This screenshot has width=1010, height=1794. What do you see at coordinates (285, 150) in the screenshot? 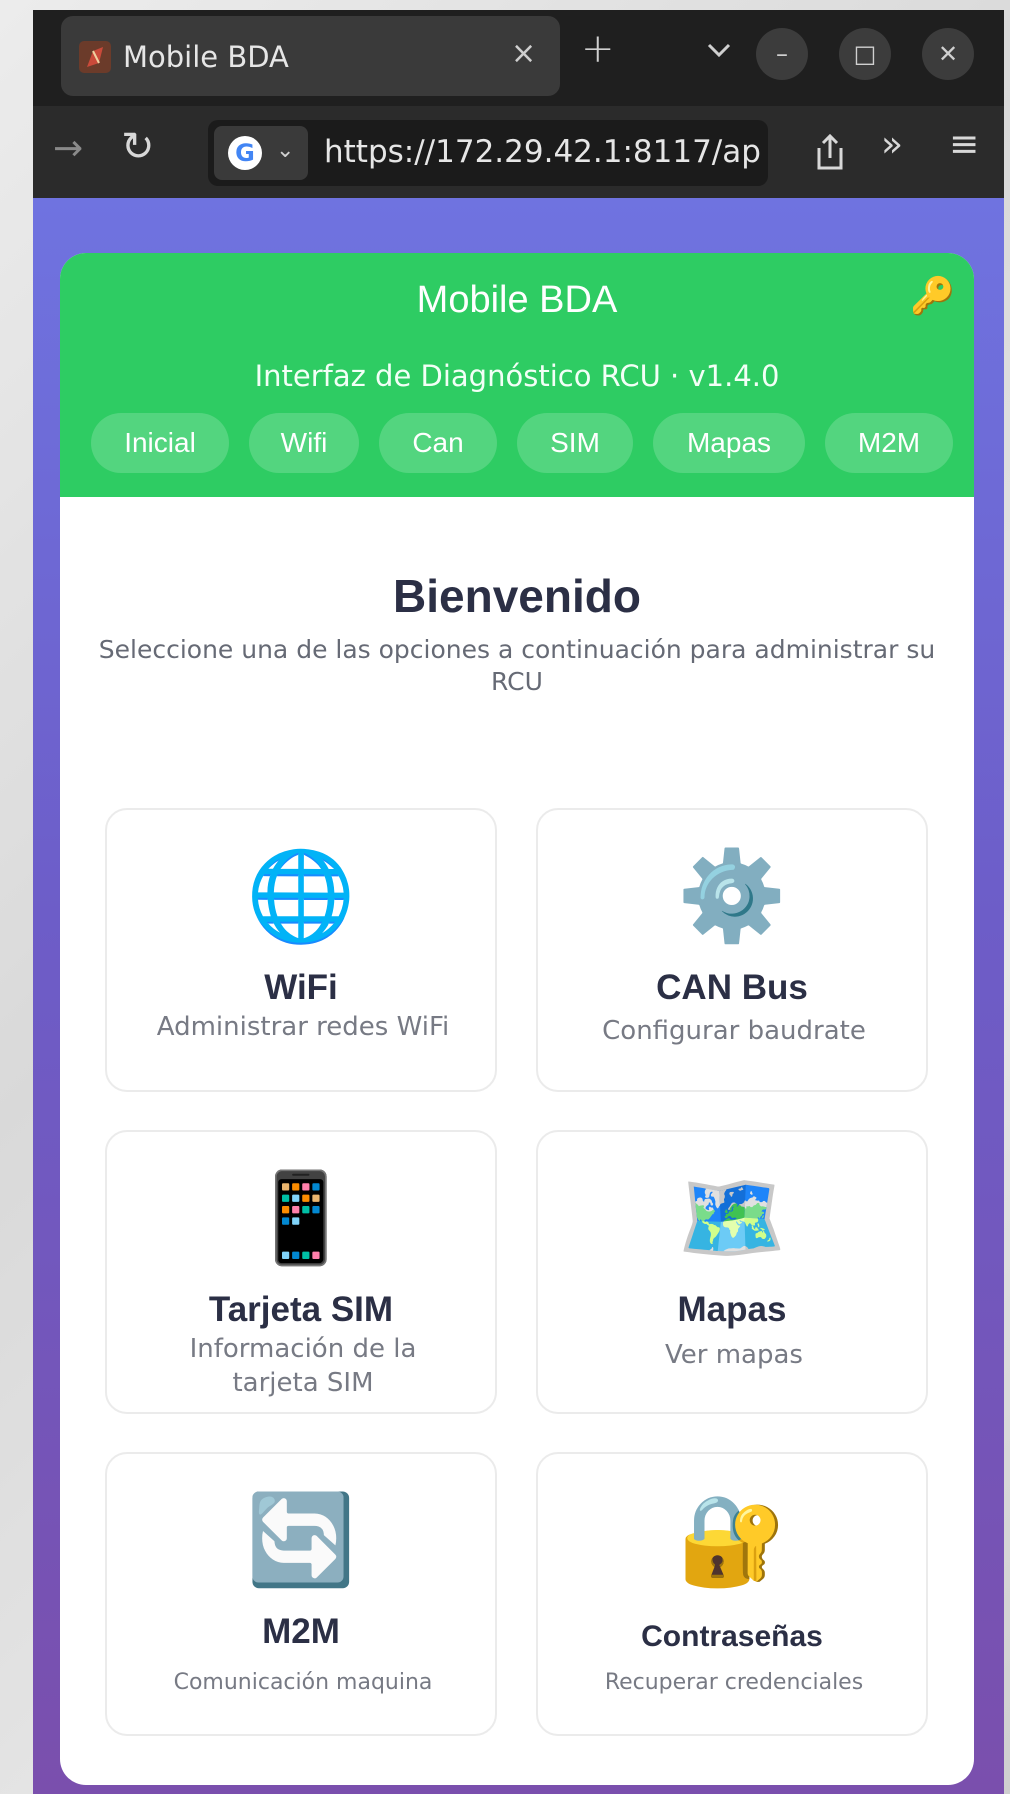
I see `chevron-down-icon: ⌄` at bounding box center [285, 150].